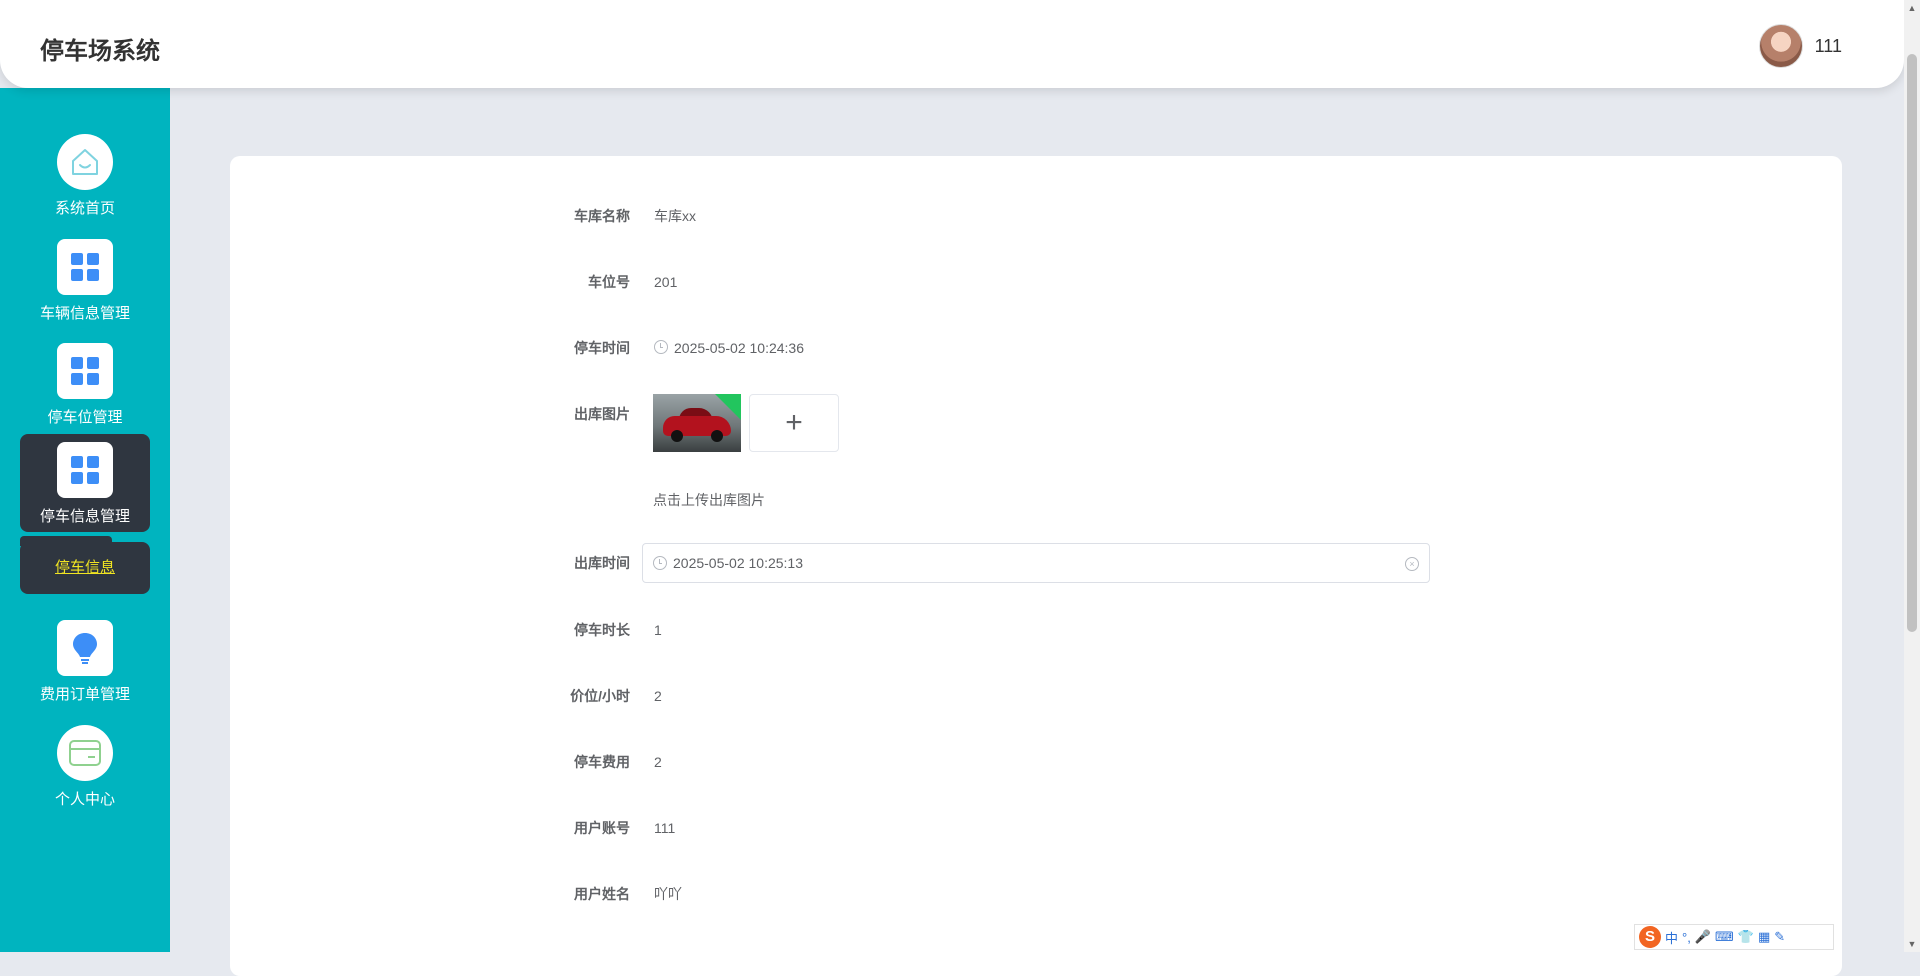 This screenshot has width=1920, height=976. What do you see at coordinates (952, 44) in the screenshot?
I see `top-header: 停车场系统 111` at bounding box center [952, 44].